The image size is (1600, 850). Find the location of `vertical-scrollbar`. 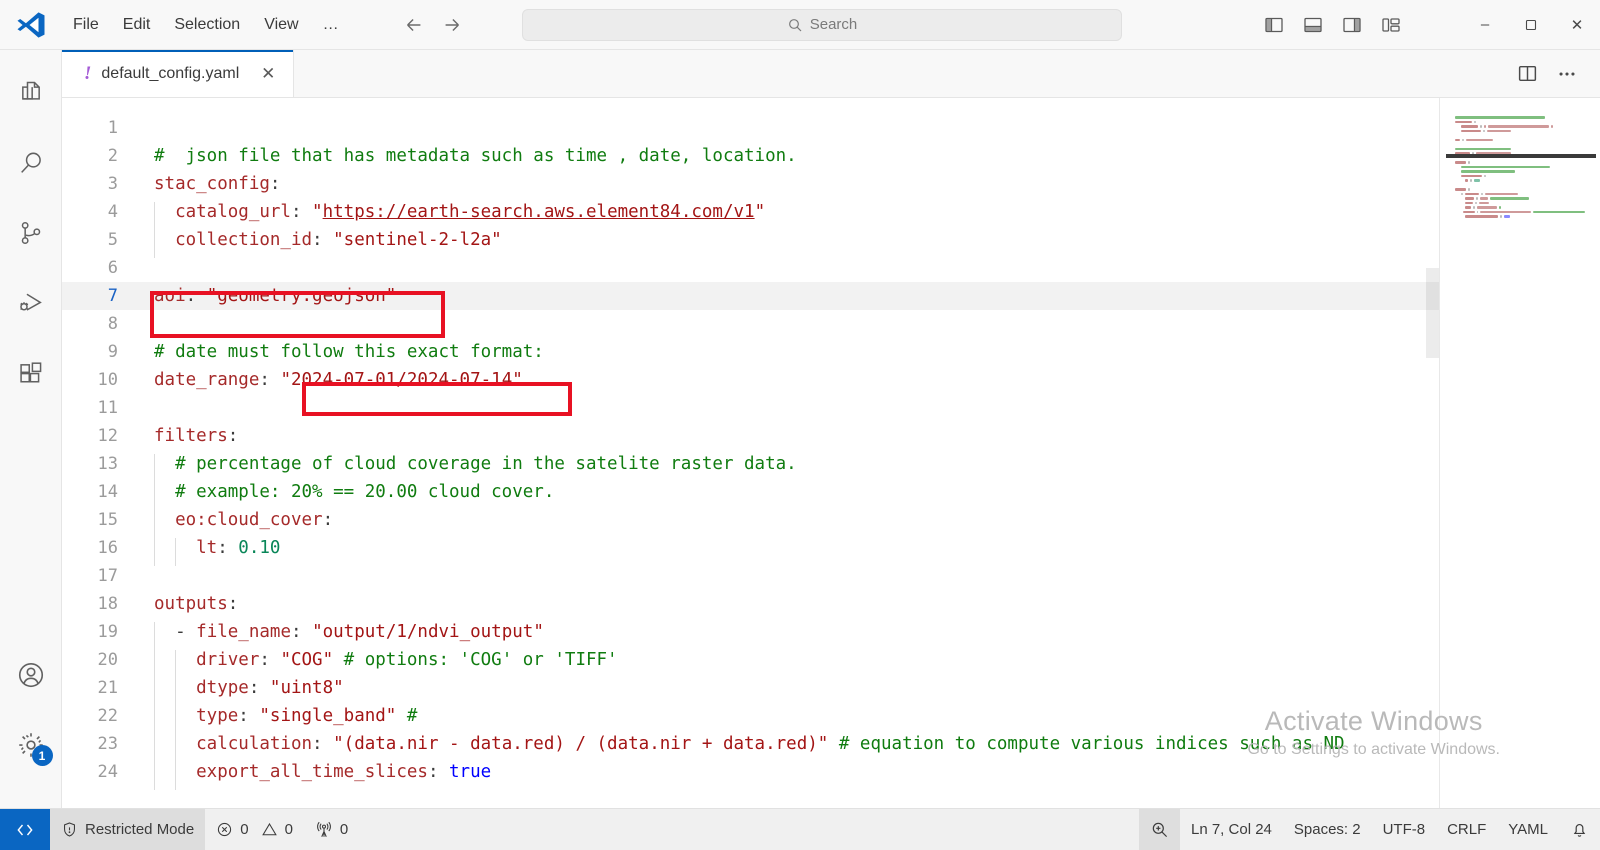

vertical-scrollbar is located at coordinates (1433, 313).